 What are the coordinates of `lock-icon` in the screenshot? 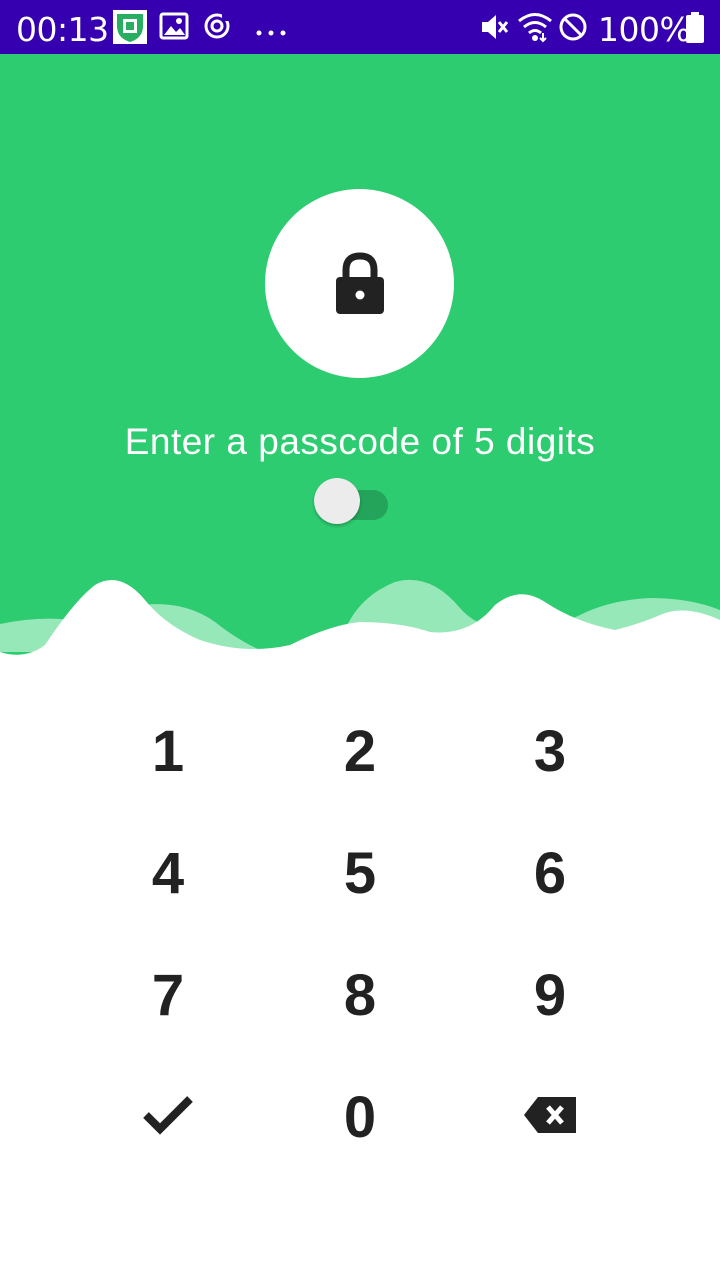 It's located at (360, 283).